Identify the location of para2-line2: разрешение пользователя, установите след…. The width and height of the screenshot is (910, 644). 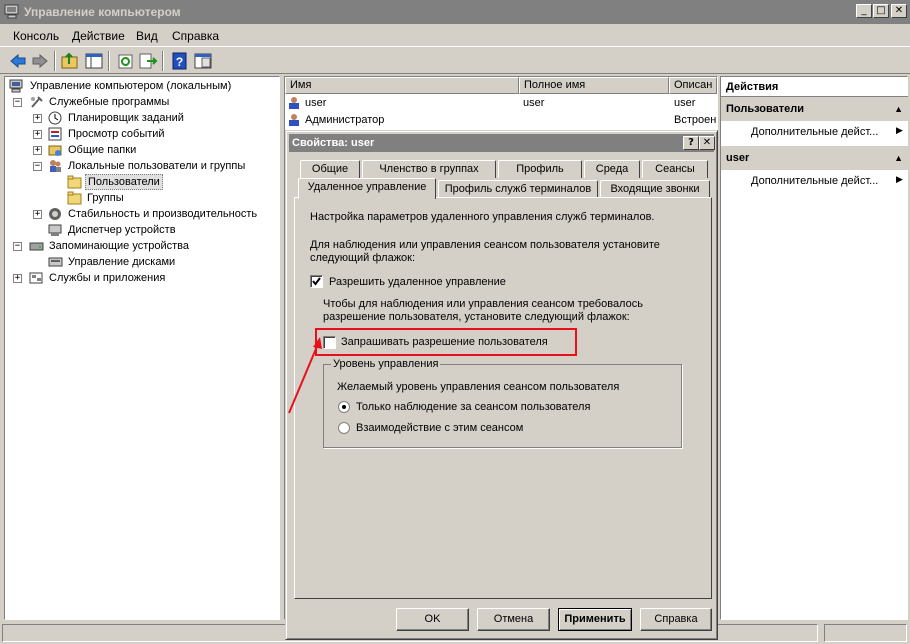
(476, 317).